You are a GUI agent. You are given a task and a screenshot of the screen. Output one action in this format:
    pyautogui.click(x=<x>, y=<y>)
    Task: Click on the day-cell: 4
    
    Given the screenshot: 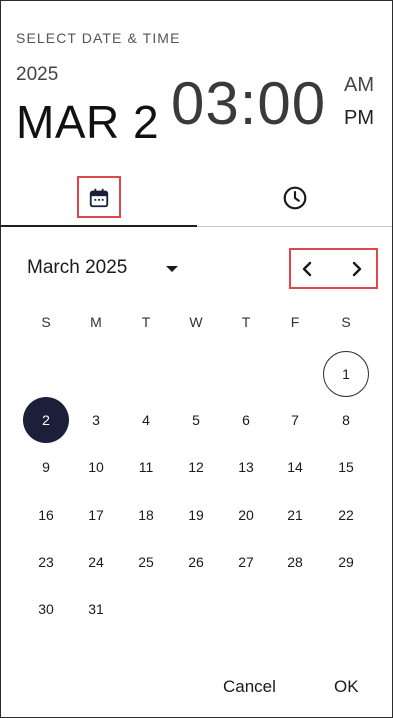 What is the action you would take?
    pyautogui.click(x=146, y=420)
    